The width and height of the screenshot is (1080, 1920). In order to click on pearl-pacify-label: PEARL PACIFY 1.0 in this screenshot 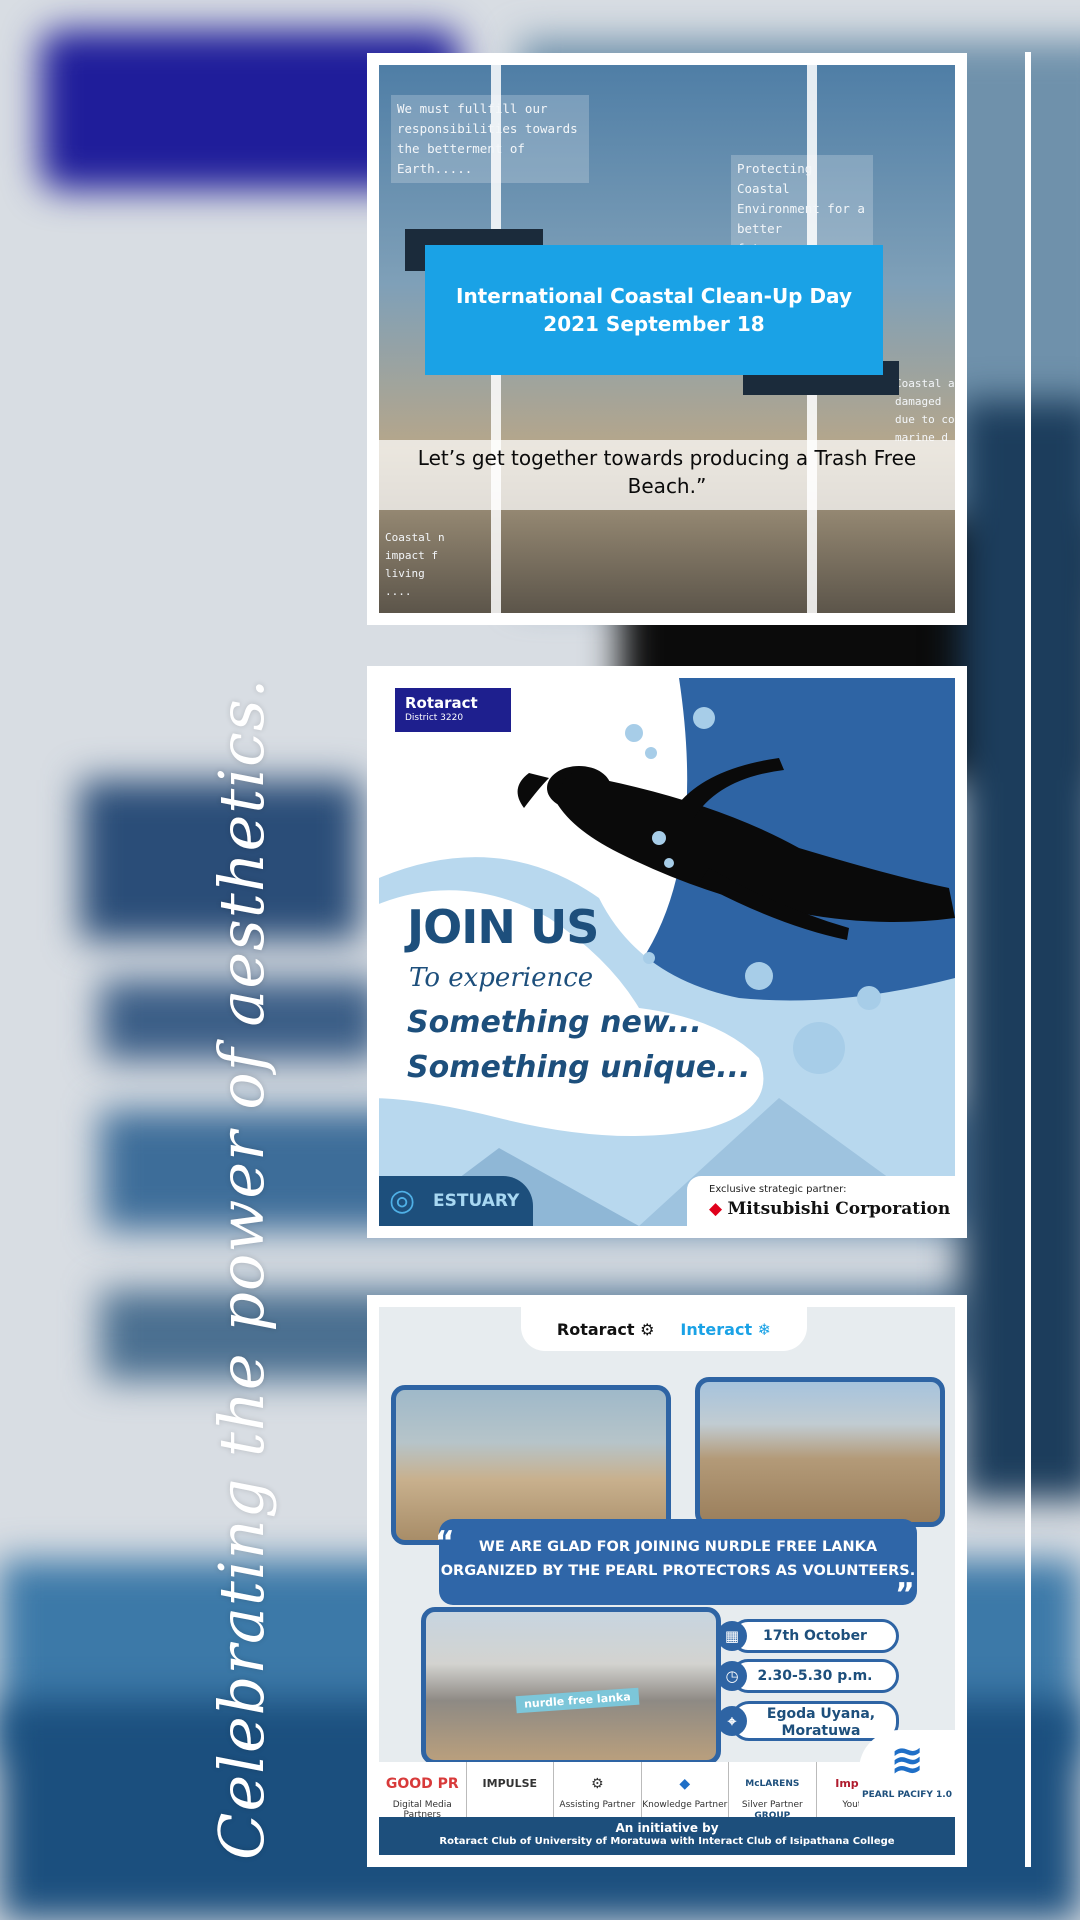, I will do `click(907, 1795)`.